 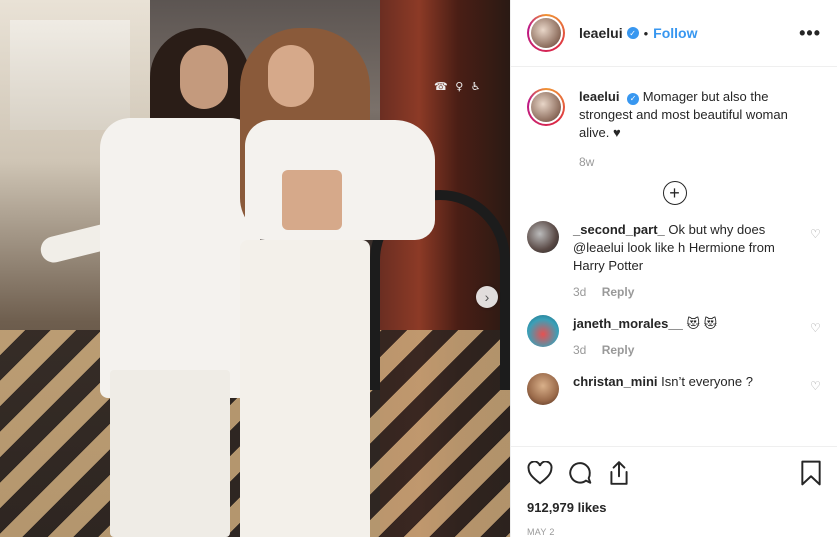 What do you see at coordinates (702, 323) in the screenshot?
I see `comment-text: 😻 😻` at bounding box center [702, 323].